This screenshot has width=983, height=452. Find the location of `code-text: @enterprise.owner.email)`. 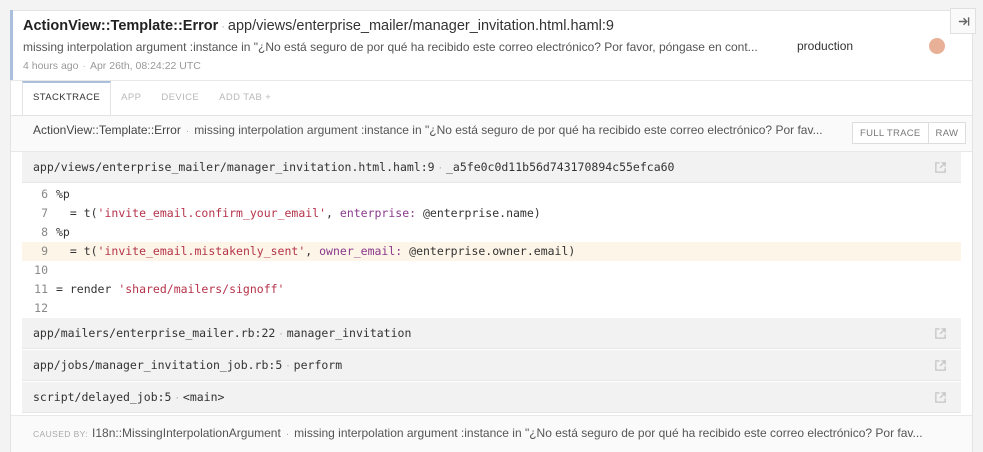

code-text: @enterprise.owner.email) is located at coordinates (489, 251).